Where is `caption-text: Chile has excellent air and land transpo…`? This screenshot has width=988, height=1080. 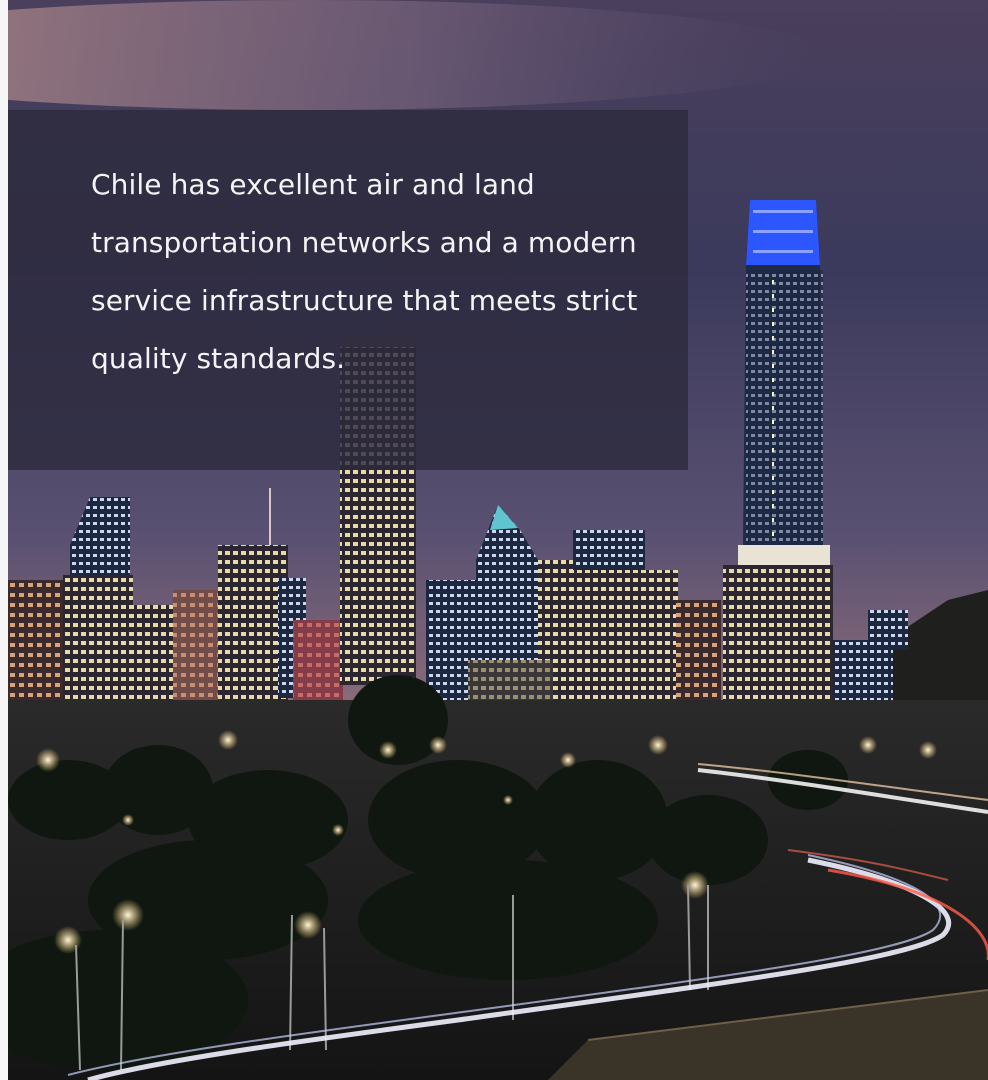 caption-text: Chile has excellent air and land transpo… is located at coordinates (364, 271).